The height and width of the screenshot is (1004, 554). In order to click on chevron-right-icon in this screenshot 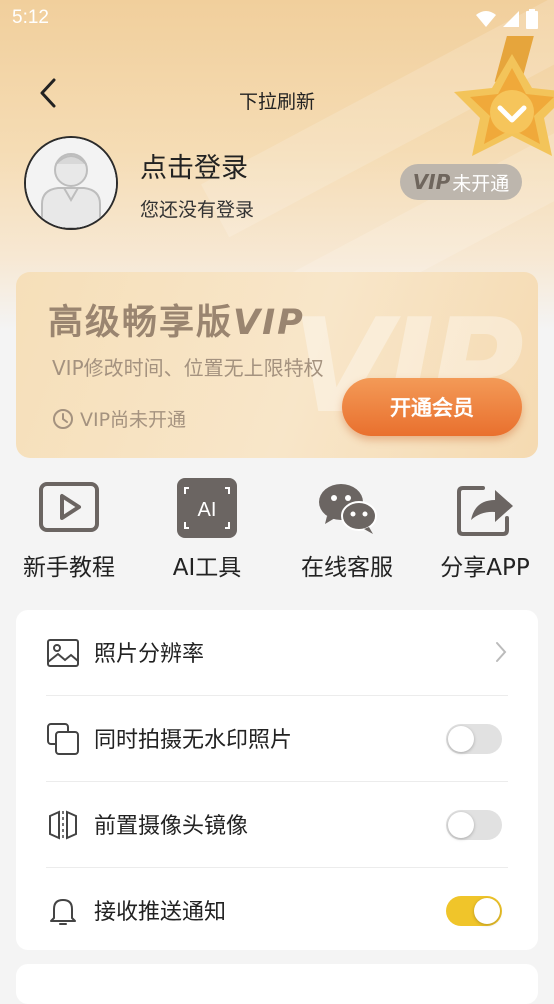, I will do `click(501, 652)`.